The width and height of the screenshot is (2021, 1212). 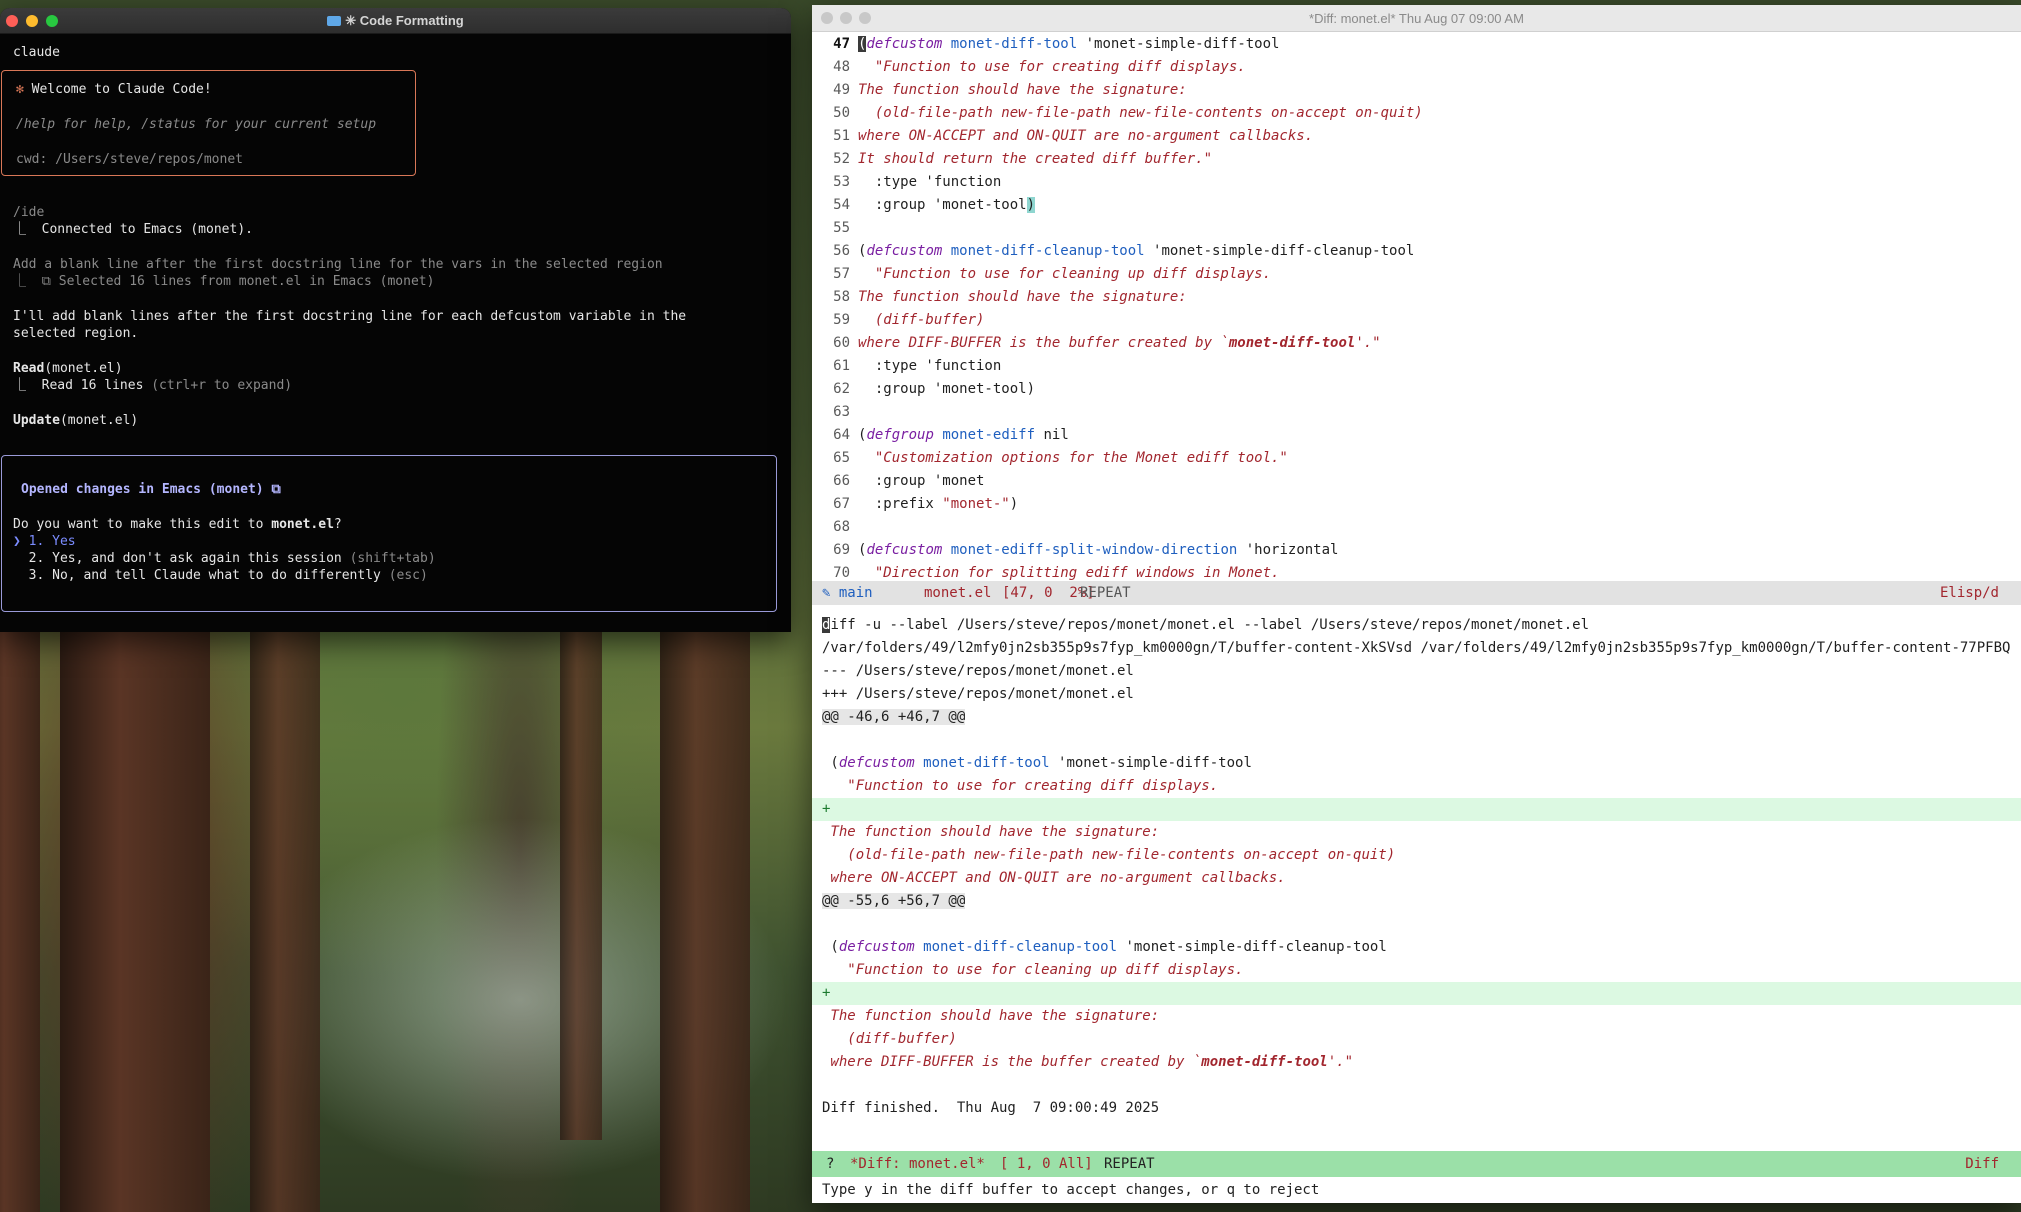 I want to click on code-token: "monet-", so click(x=976, y=504).